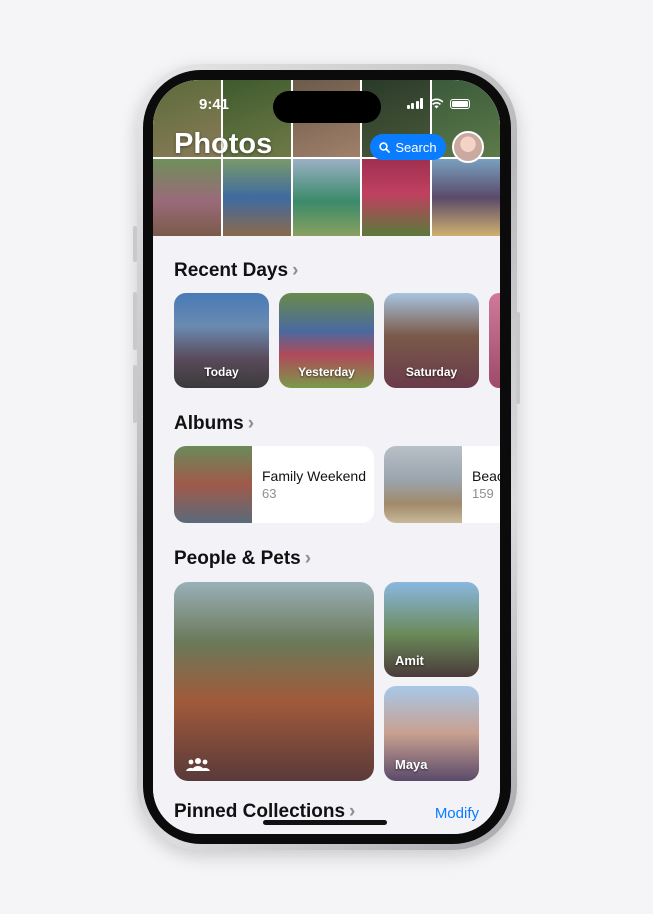  Describe the element at coordinates (135, 321) in the screenshot. I see `volume-up-button` at that location.